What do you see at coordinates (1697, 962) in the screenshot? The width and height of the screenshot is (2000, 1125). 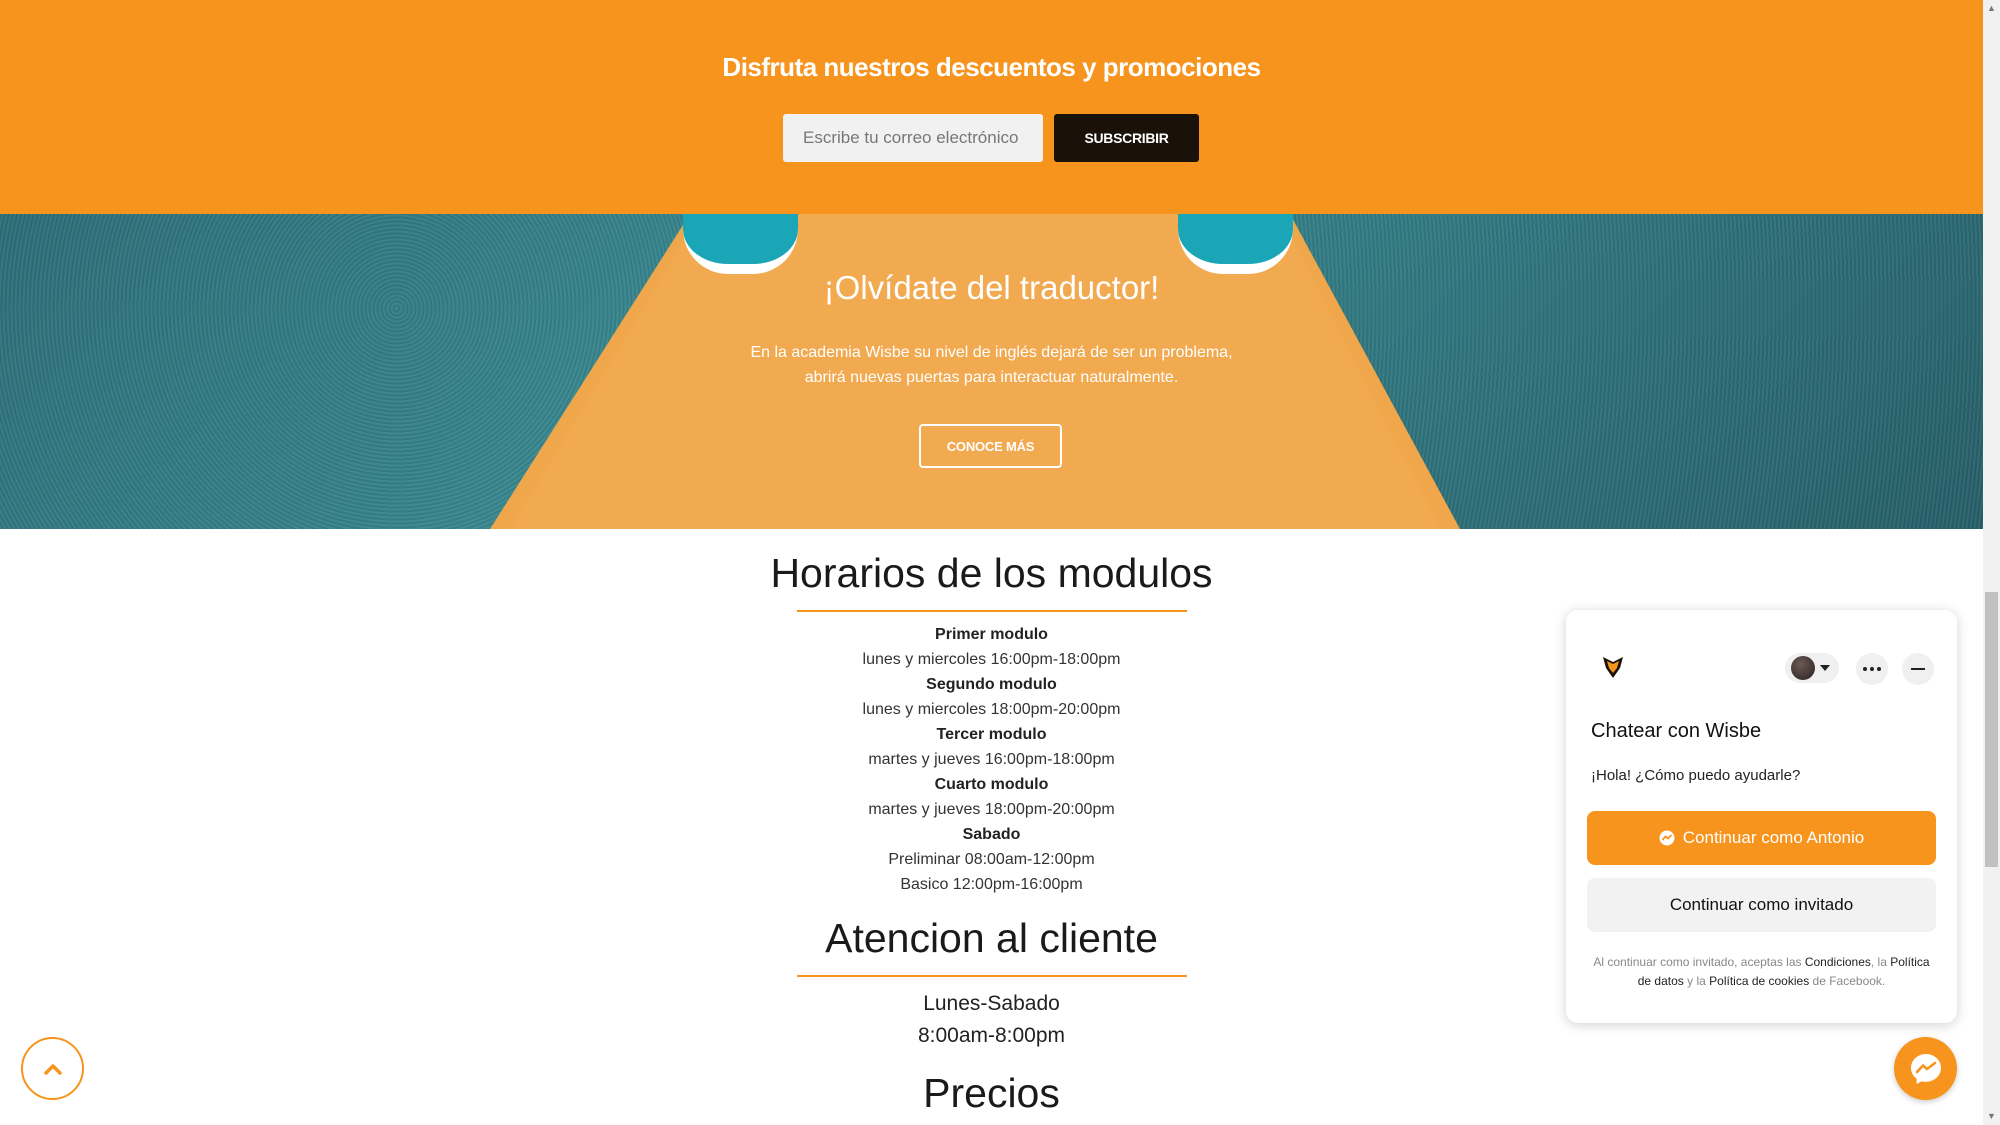 I see `legal-prefix: Al continuar como invitado, aceptas las` at bounding box center [1697, 962].